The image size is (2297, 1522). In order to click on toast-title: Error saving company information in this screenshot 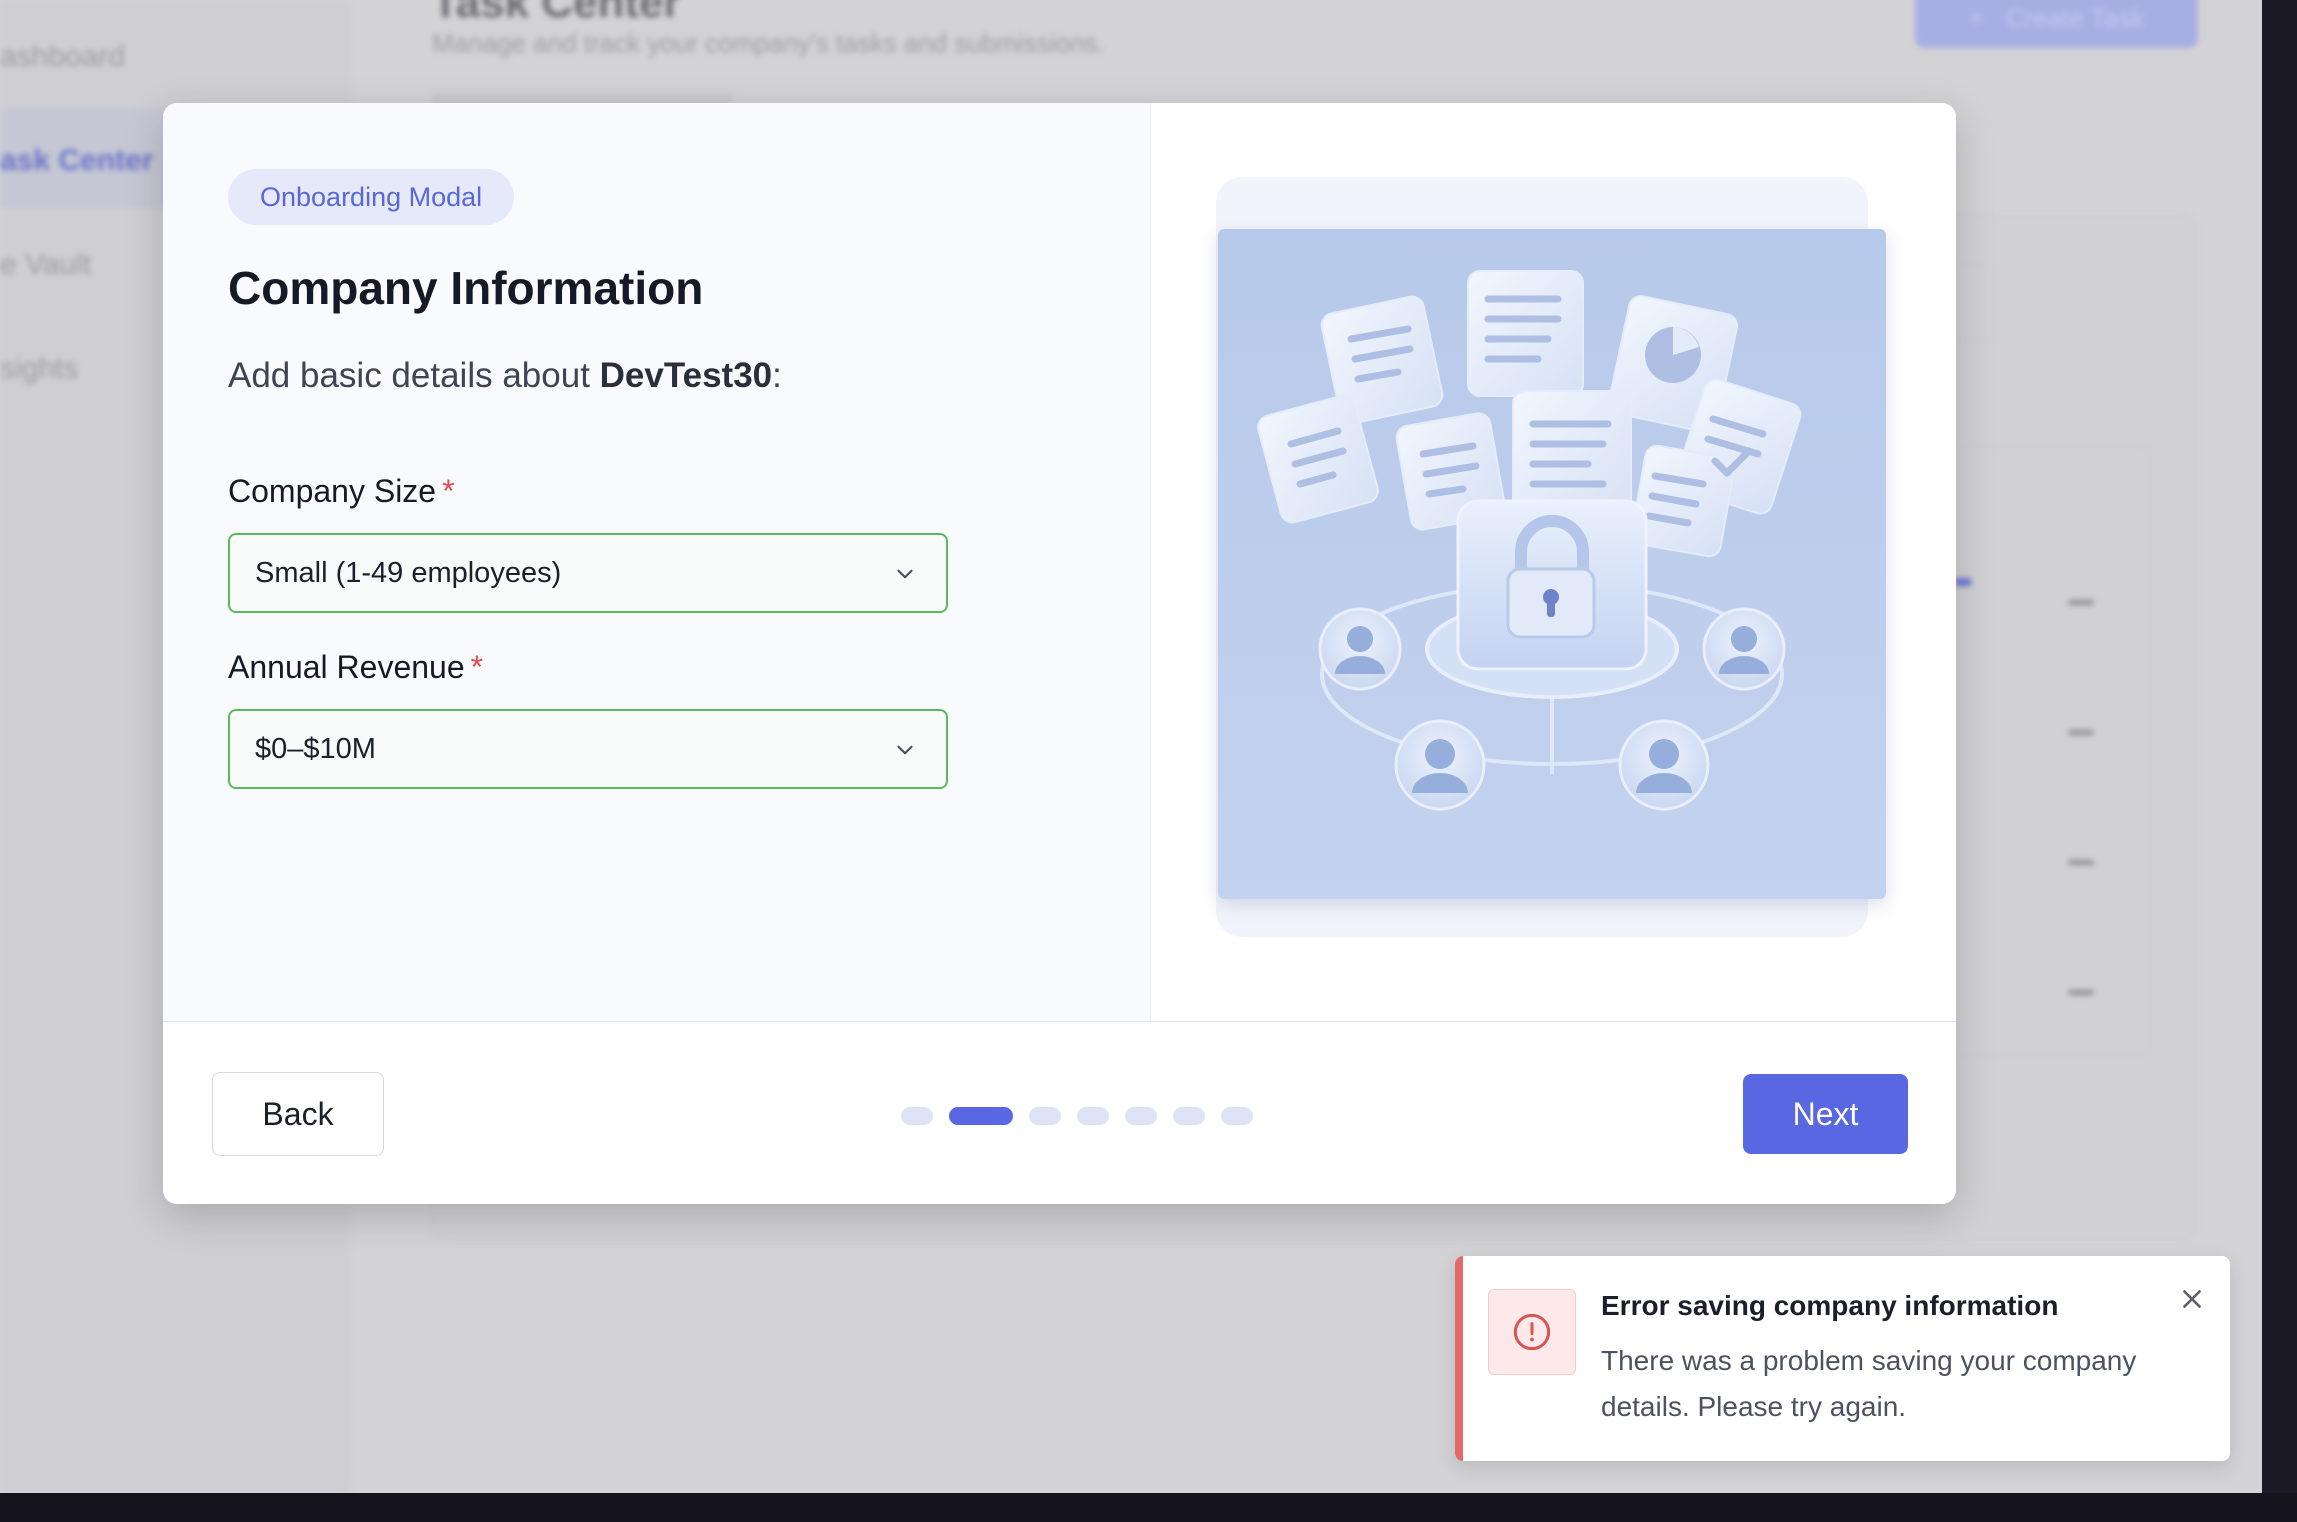, I will do `click(1830, 1305)`.